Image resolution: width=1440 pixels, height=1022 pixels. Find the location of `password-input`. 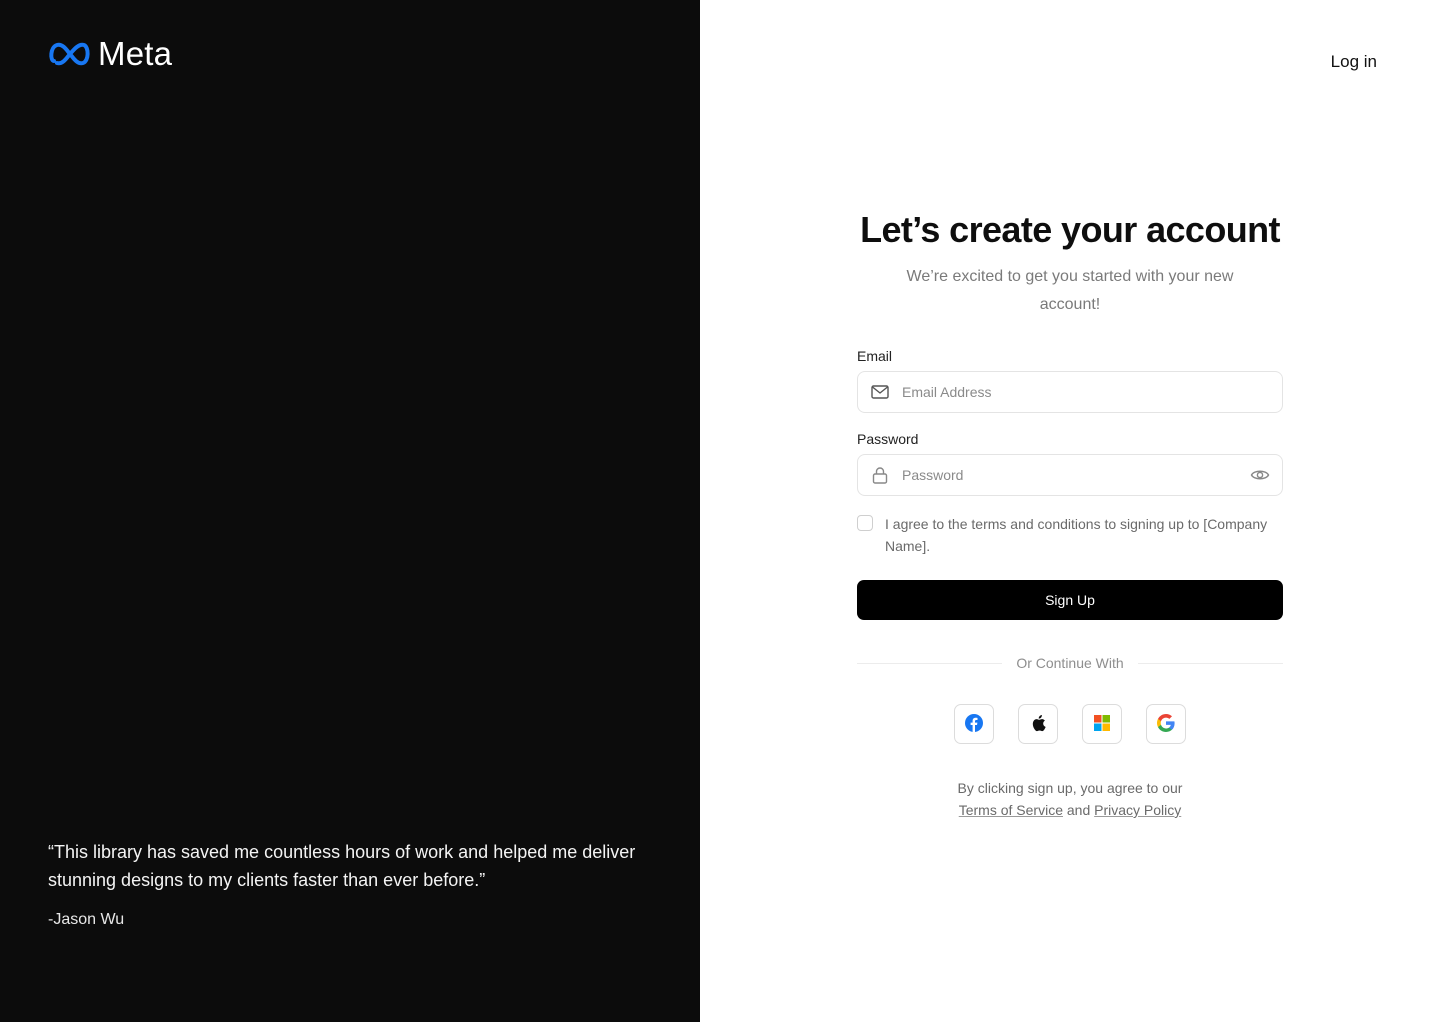

password-input is located at coordinates (1070, 475).